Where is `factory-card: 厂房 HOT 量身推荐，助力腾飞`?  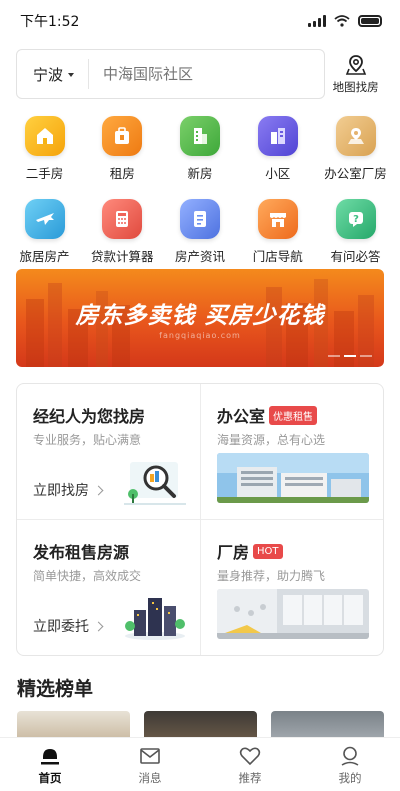
factory-card: 厂房 HOT 量身推荐，助力腾飞 is located at coordinates (292, 587).